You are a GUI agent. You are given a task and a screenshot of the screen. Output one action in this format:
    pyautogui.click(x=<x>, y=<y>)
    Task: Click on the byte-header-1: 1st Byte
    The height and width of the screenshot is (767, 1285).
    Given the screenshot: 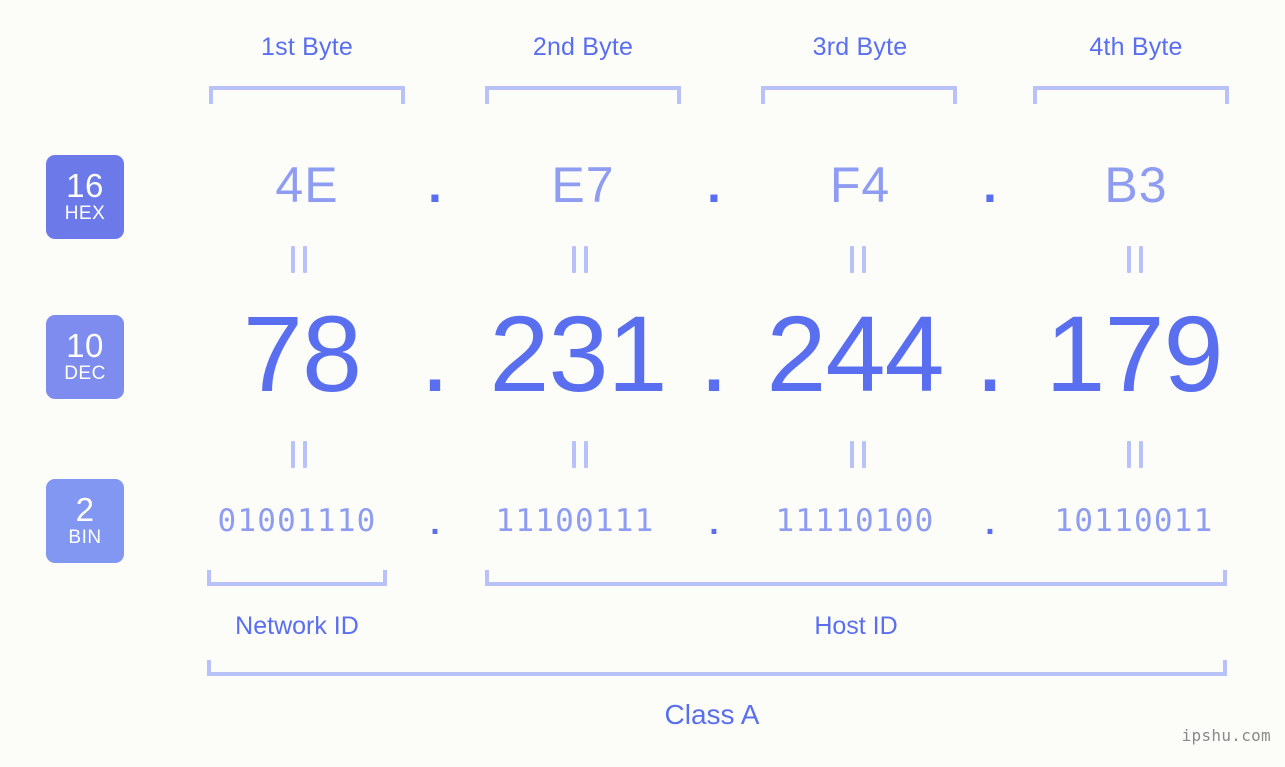 What is the action you would take?
    pyautogui.click(x=307, y=47)
    